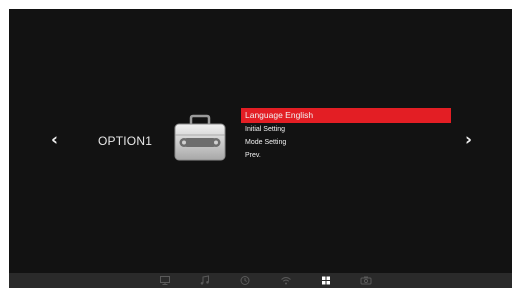 The image size is (521, 297). I want to click on menu-item-language: Language English, so click(346, 115).